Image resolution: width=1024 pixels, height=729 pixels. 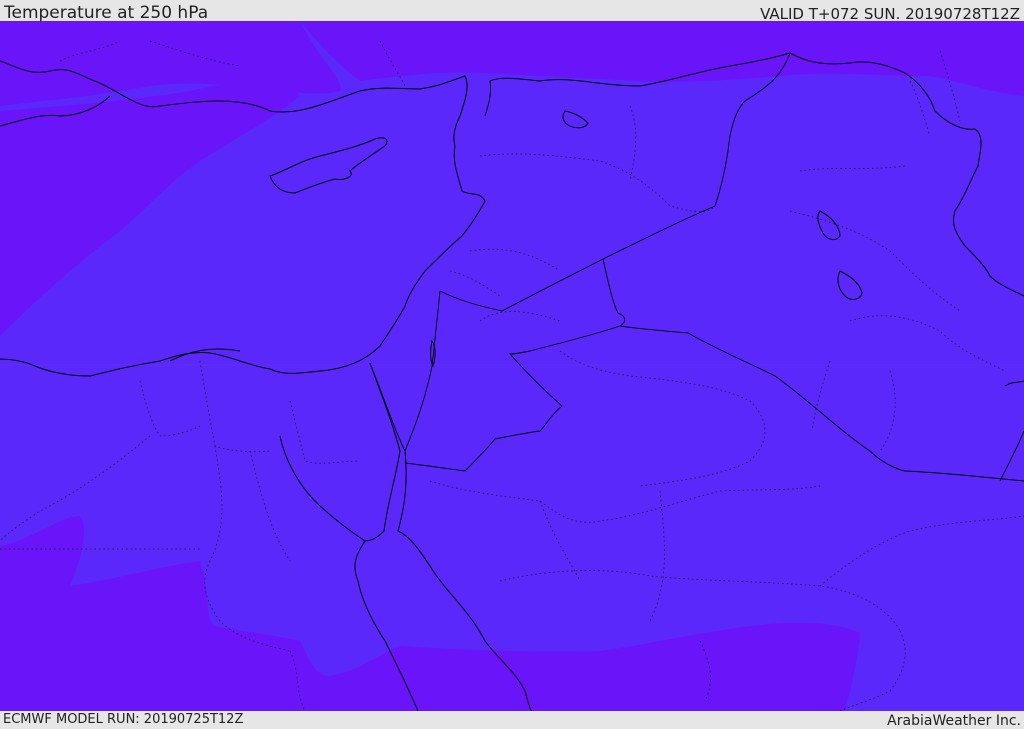 What do you see at coordinates (106, 13) in the screenshot?
I see `map-title: Temperature at 250 hPa` at bounding box center [106, 13].